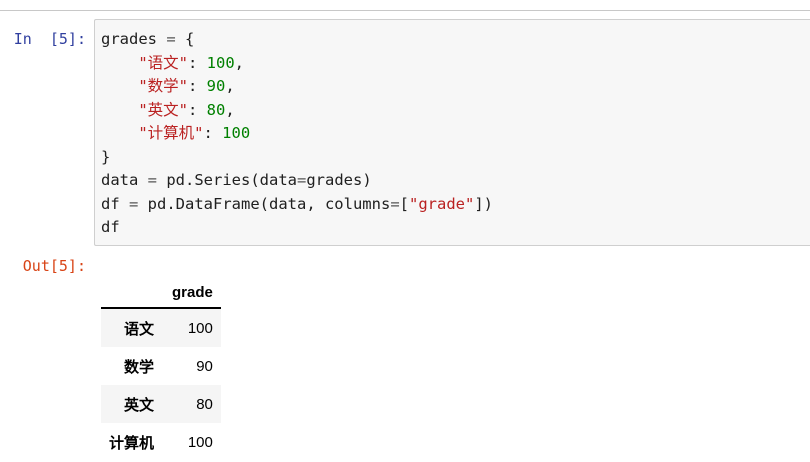 Image resolution: width=810 pixels, height=462 pixels. What do you see at coordinates (110, 227) in the screenshot?
I see `code-line: df` at bounding box center [110, 227].